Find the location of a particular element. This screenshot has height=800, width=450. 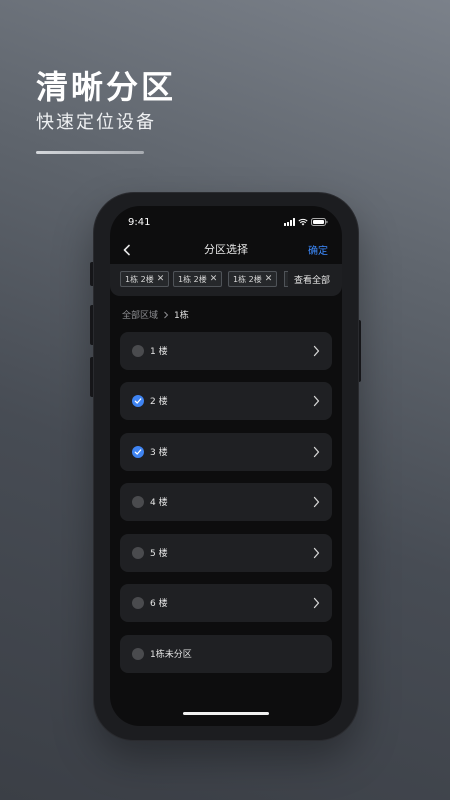

status-icons is located at coordinates (306, 222).